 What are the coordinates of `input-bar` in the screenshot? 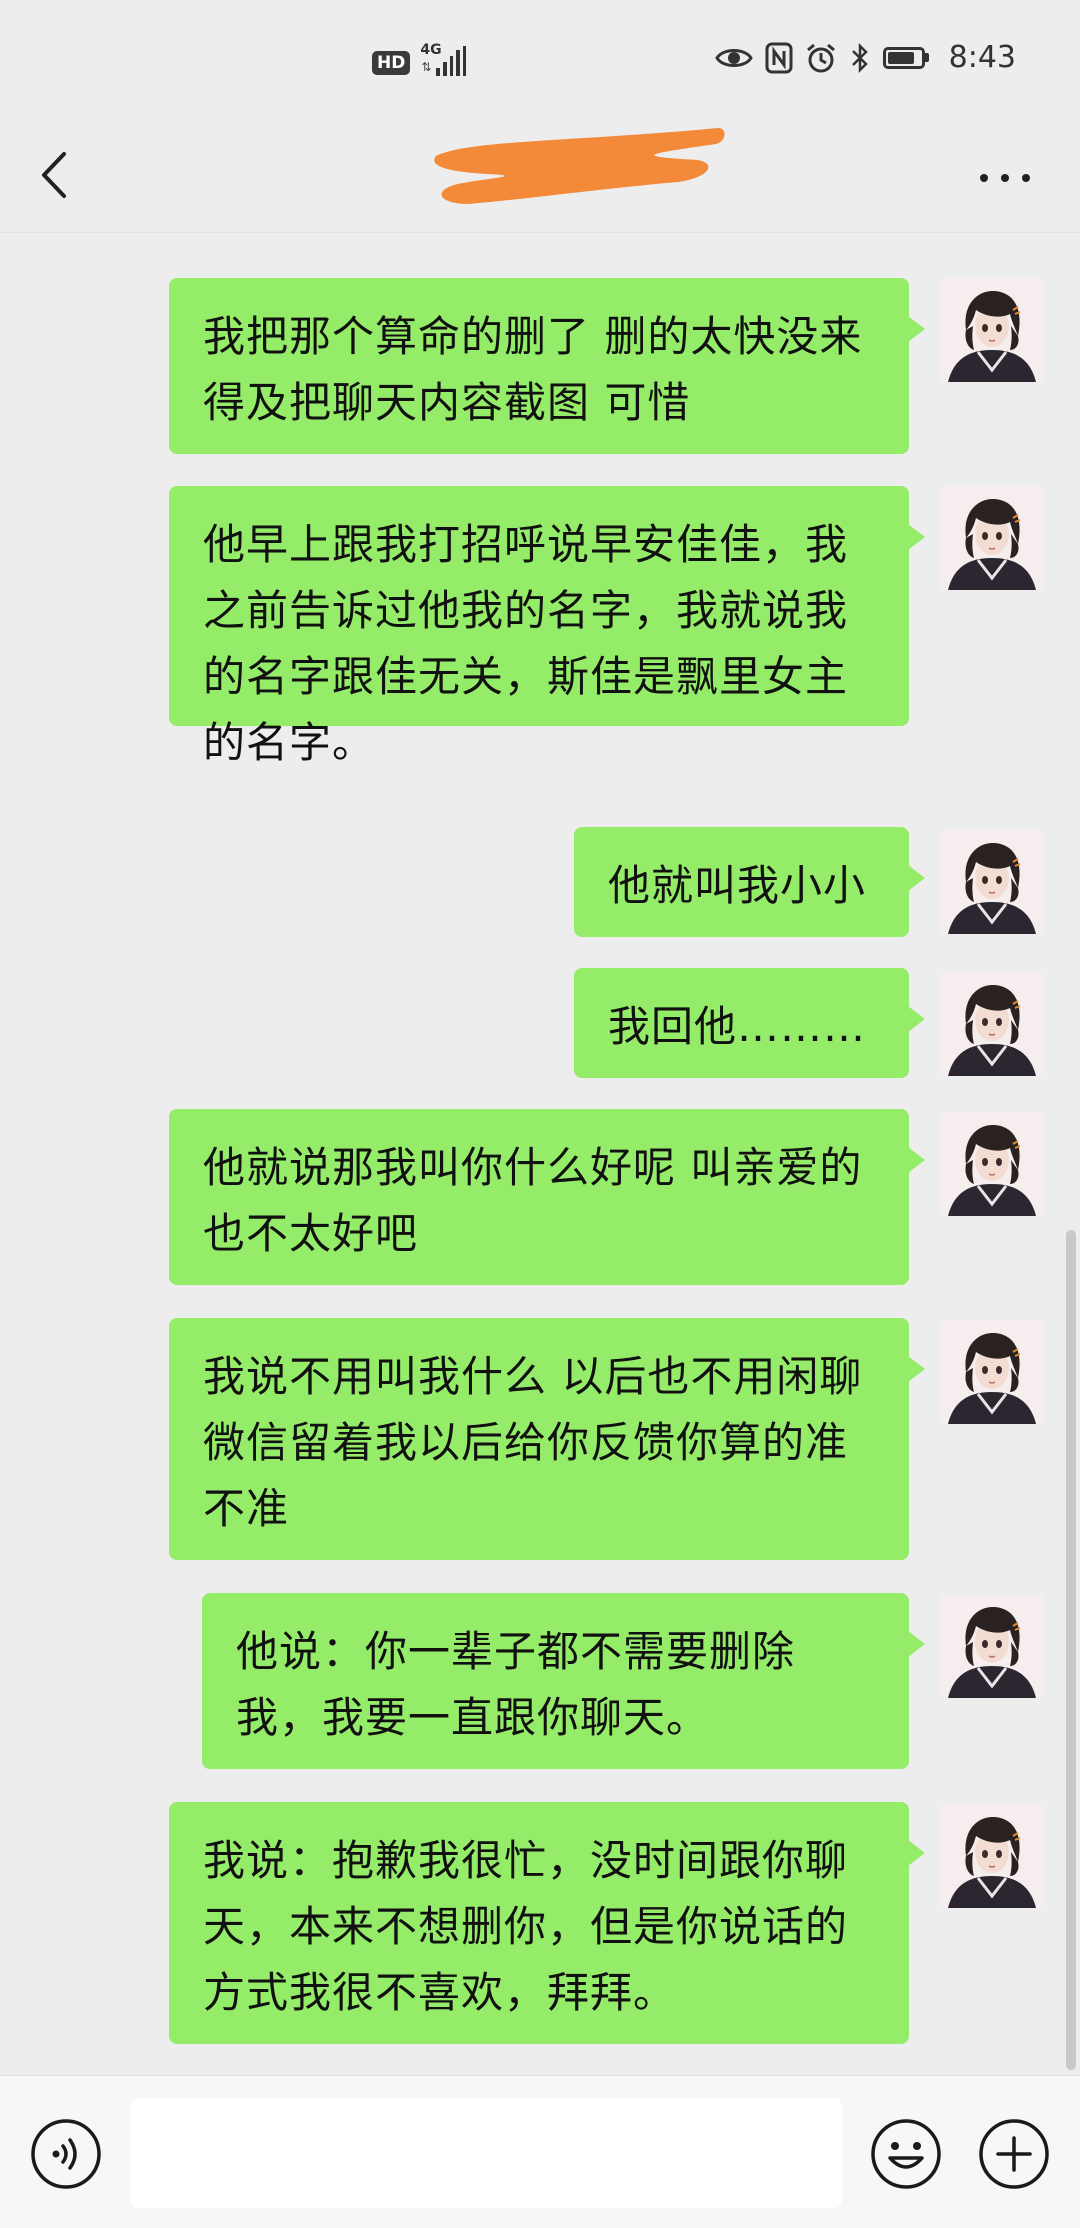 It's located at (540, 2151).